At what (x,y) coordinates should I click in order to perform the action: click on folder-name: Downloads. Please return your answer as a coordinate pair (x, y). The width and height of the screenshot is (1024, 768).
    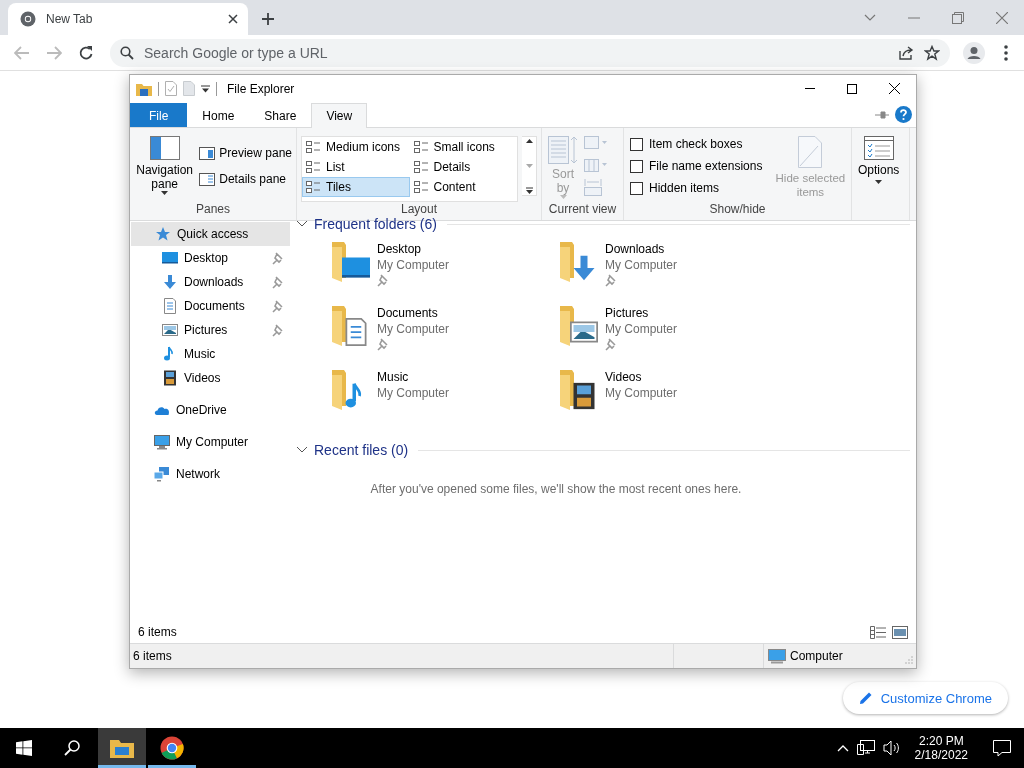
    Looking at the image, I should click on (641, 249).